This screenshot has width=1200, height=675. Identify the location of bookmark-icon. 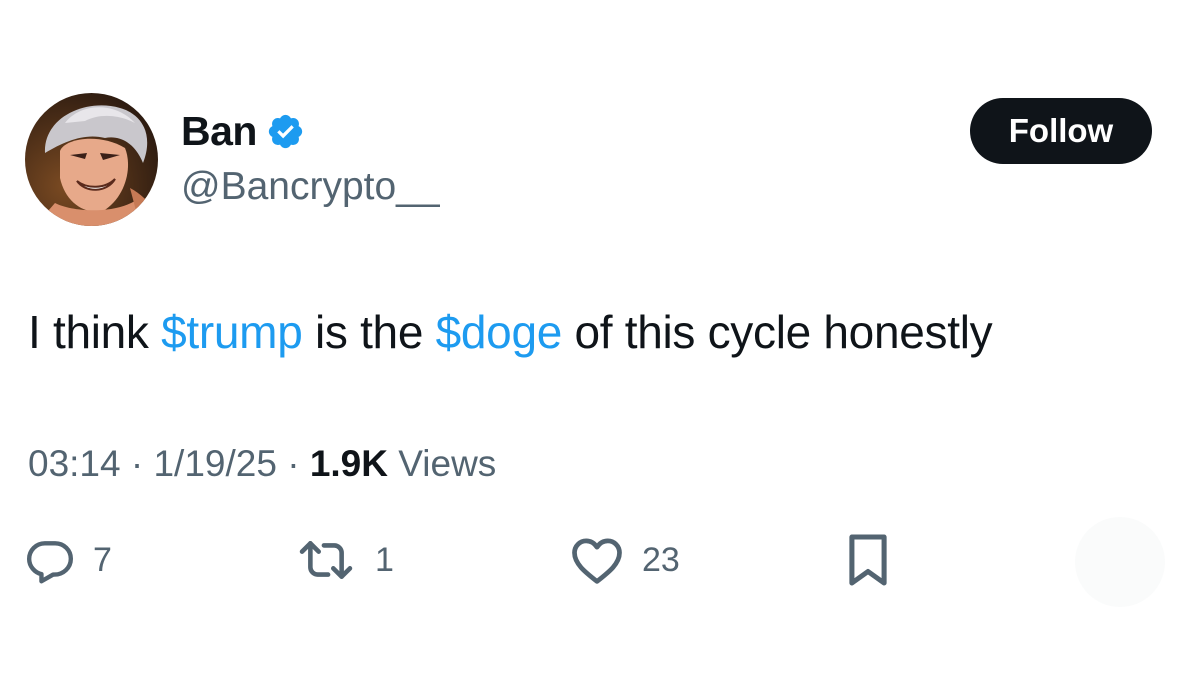
(868, 560).